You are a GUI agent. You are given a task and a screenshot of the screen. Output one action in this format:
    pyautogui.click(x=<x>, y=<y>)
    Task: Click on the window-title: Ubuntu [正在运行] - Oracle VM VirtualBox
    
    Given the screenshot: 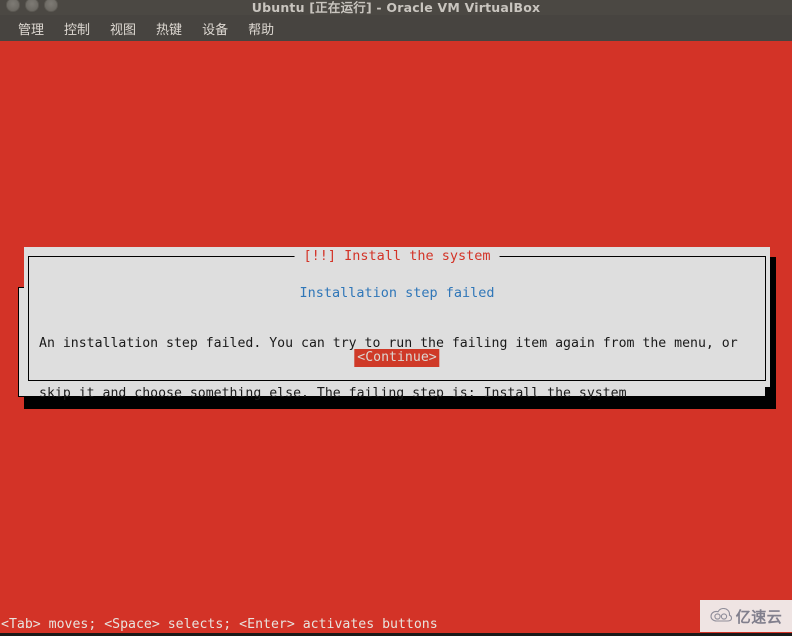 What is the action you would take?
    pyautogui.click(x=396, y=7)
    